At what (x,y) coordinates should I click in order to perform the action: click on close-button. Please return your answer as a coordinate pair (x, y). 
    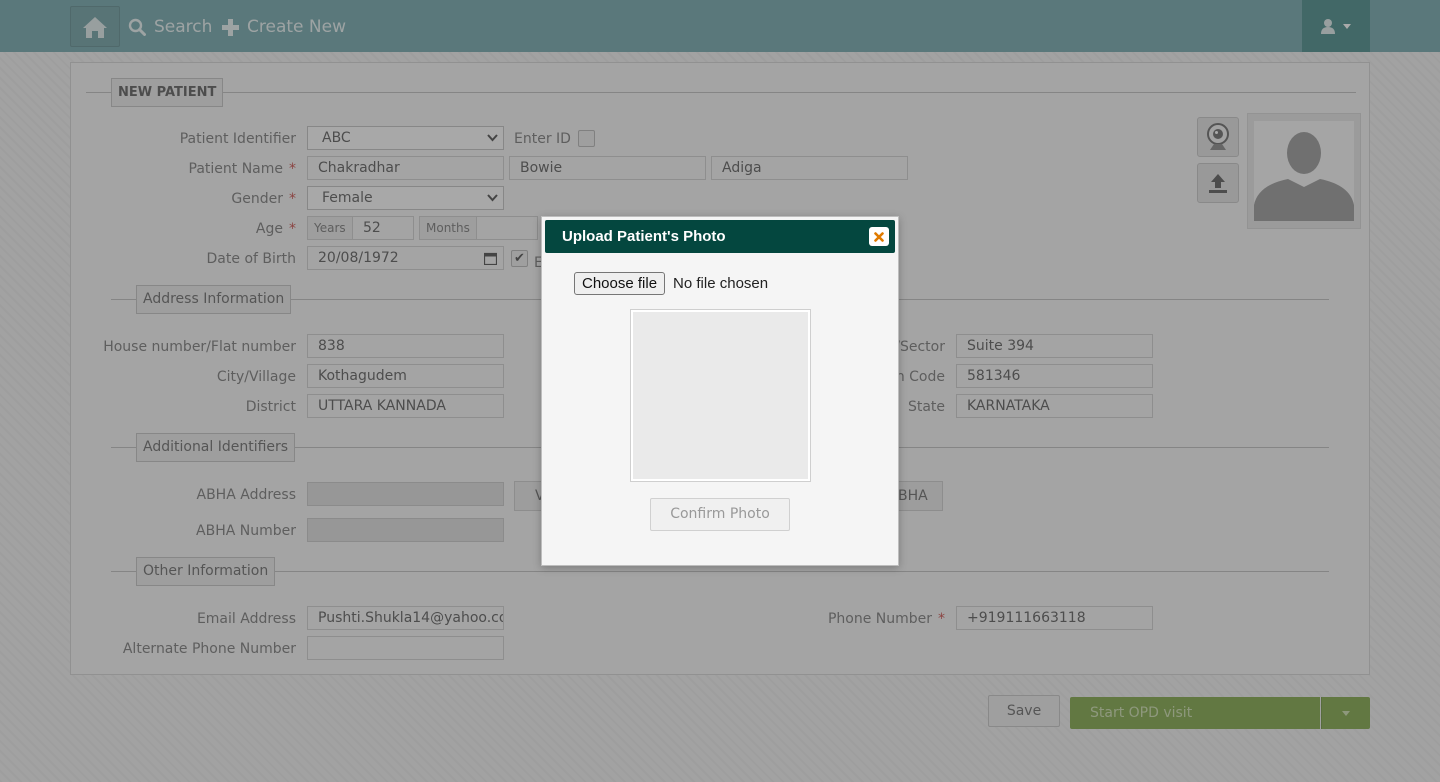
    Looking at the image, I should click on (879, 236).